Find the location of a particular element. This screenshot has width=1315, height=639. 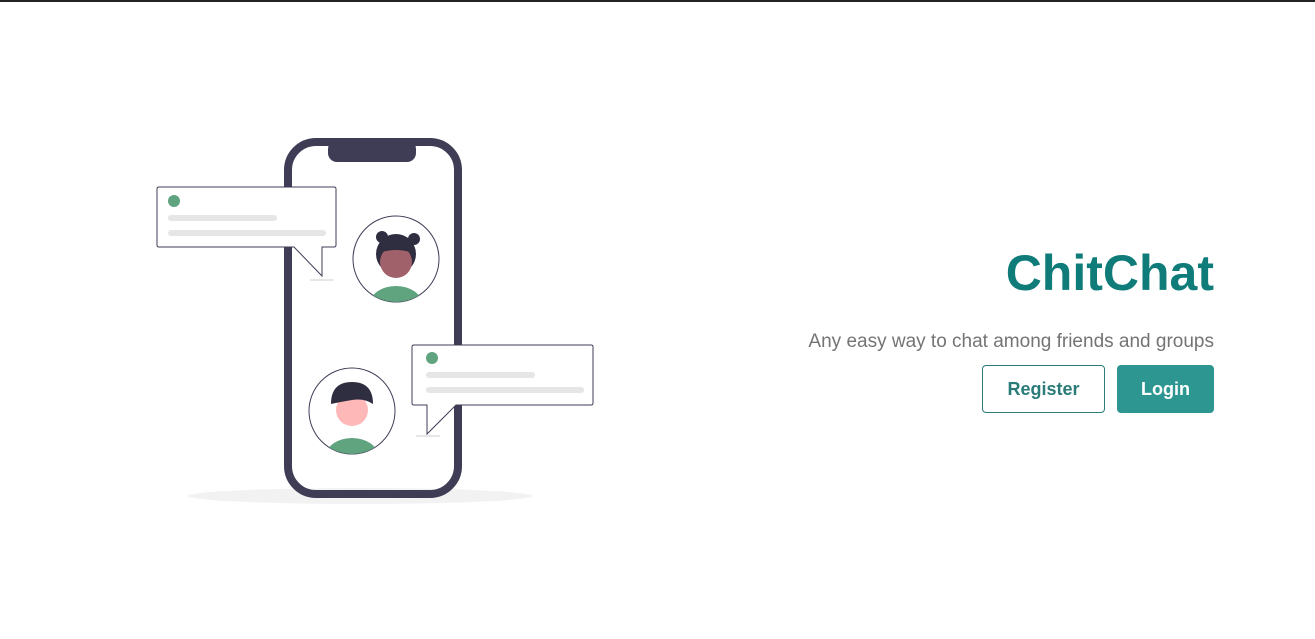

chat-bubble-bottom is located at coordinates (502, 390).